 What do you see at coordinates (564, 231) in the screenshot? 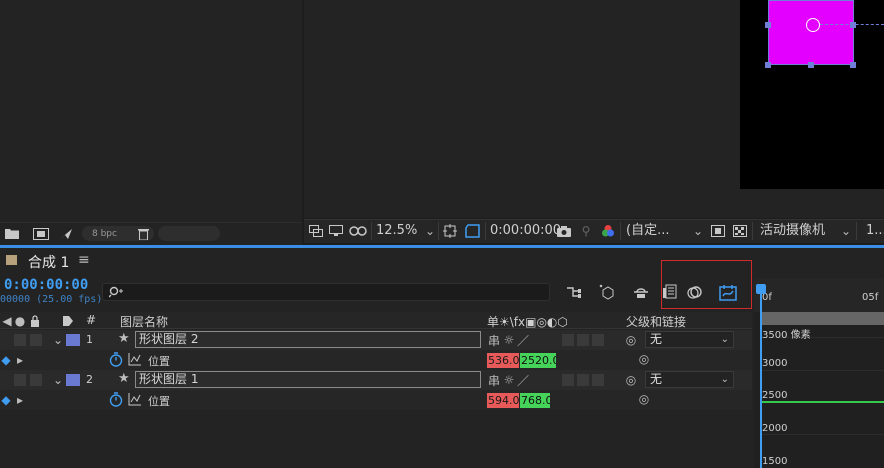
I see `camera-snapshot-icon` at bounding box center [564, 231].